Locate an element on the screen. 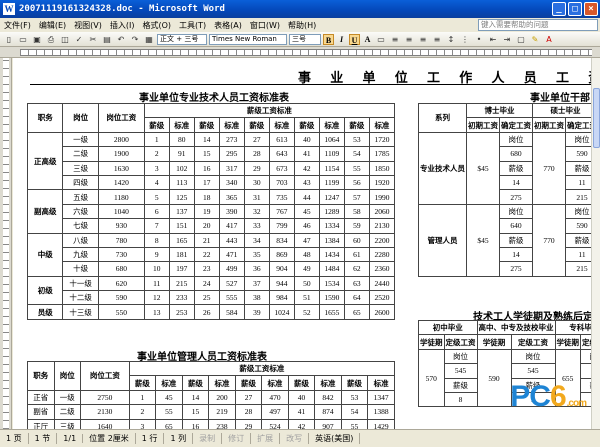  new-doc-icon: ▯ is located at coordinates (9, 39).